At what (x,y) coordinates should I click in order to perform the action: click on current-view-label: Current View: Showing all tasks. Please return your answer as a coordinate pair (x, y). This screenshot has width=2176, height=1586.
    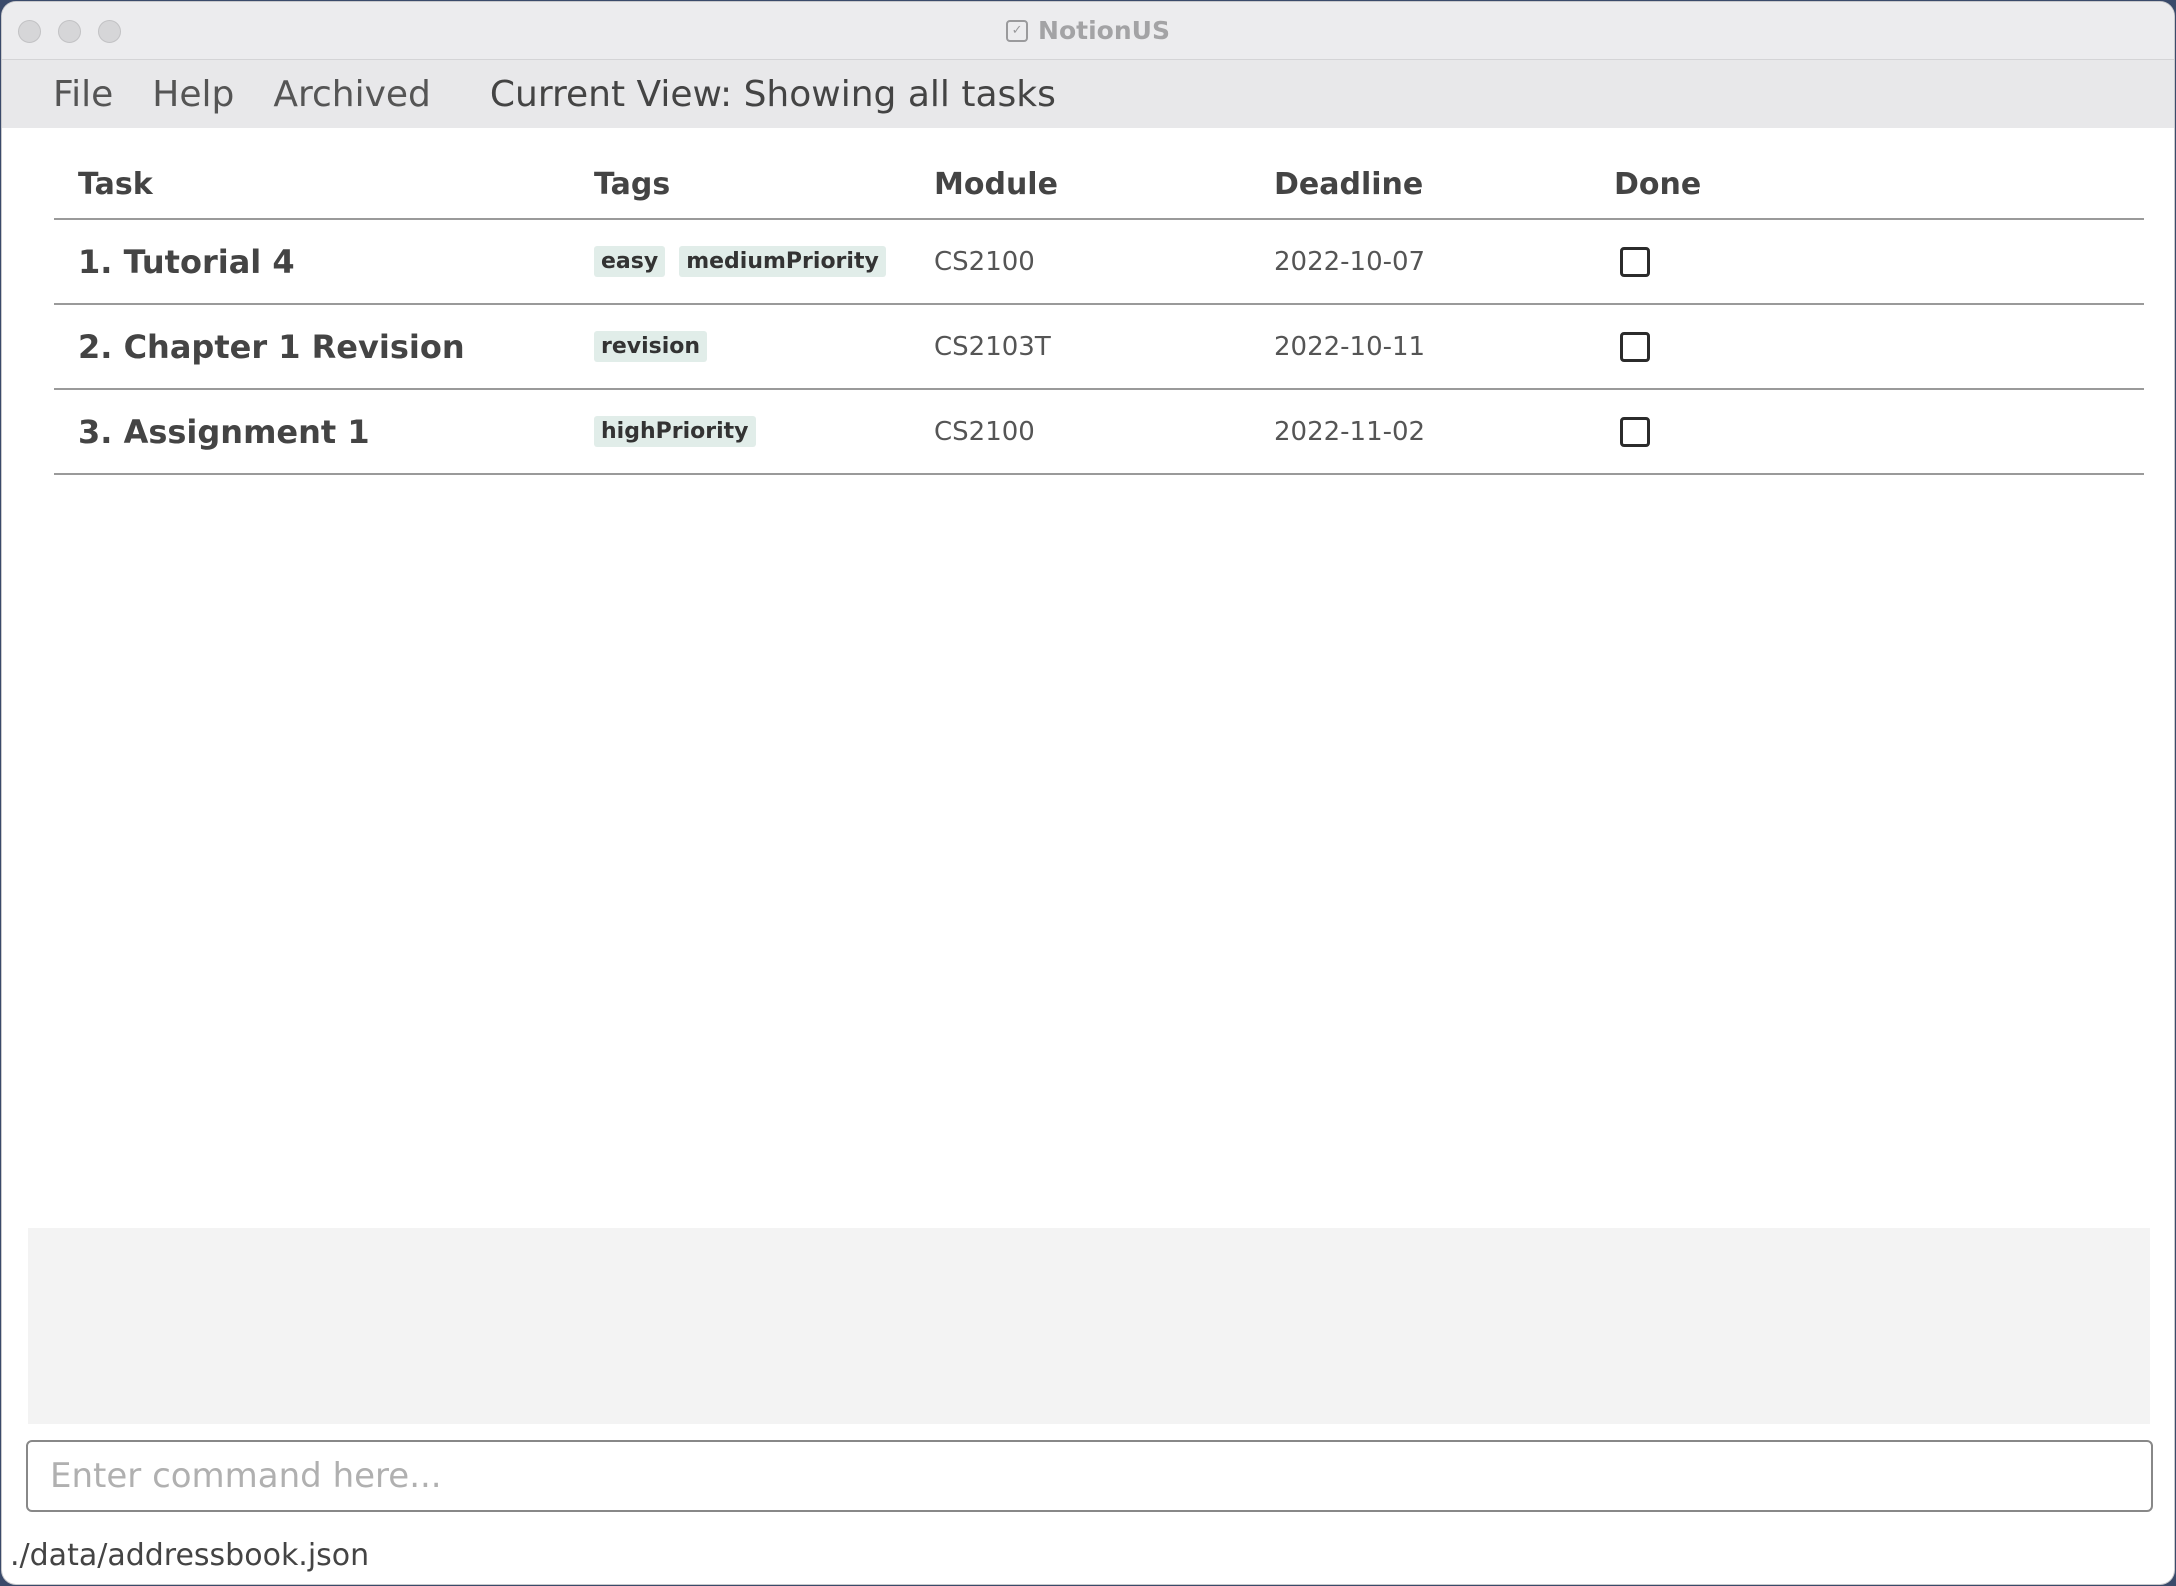
    Looking at the image, I should click on (772, 94).